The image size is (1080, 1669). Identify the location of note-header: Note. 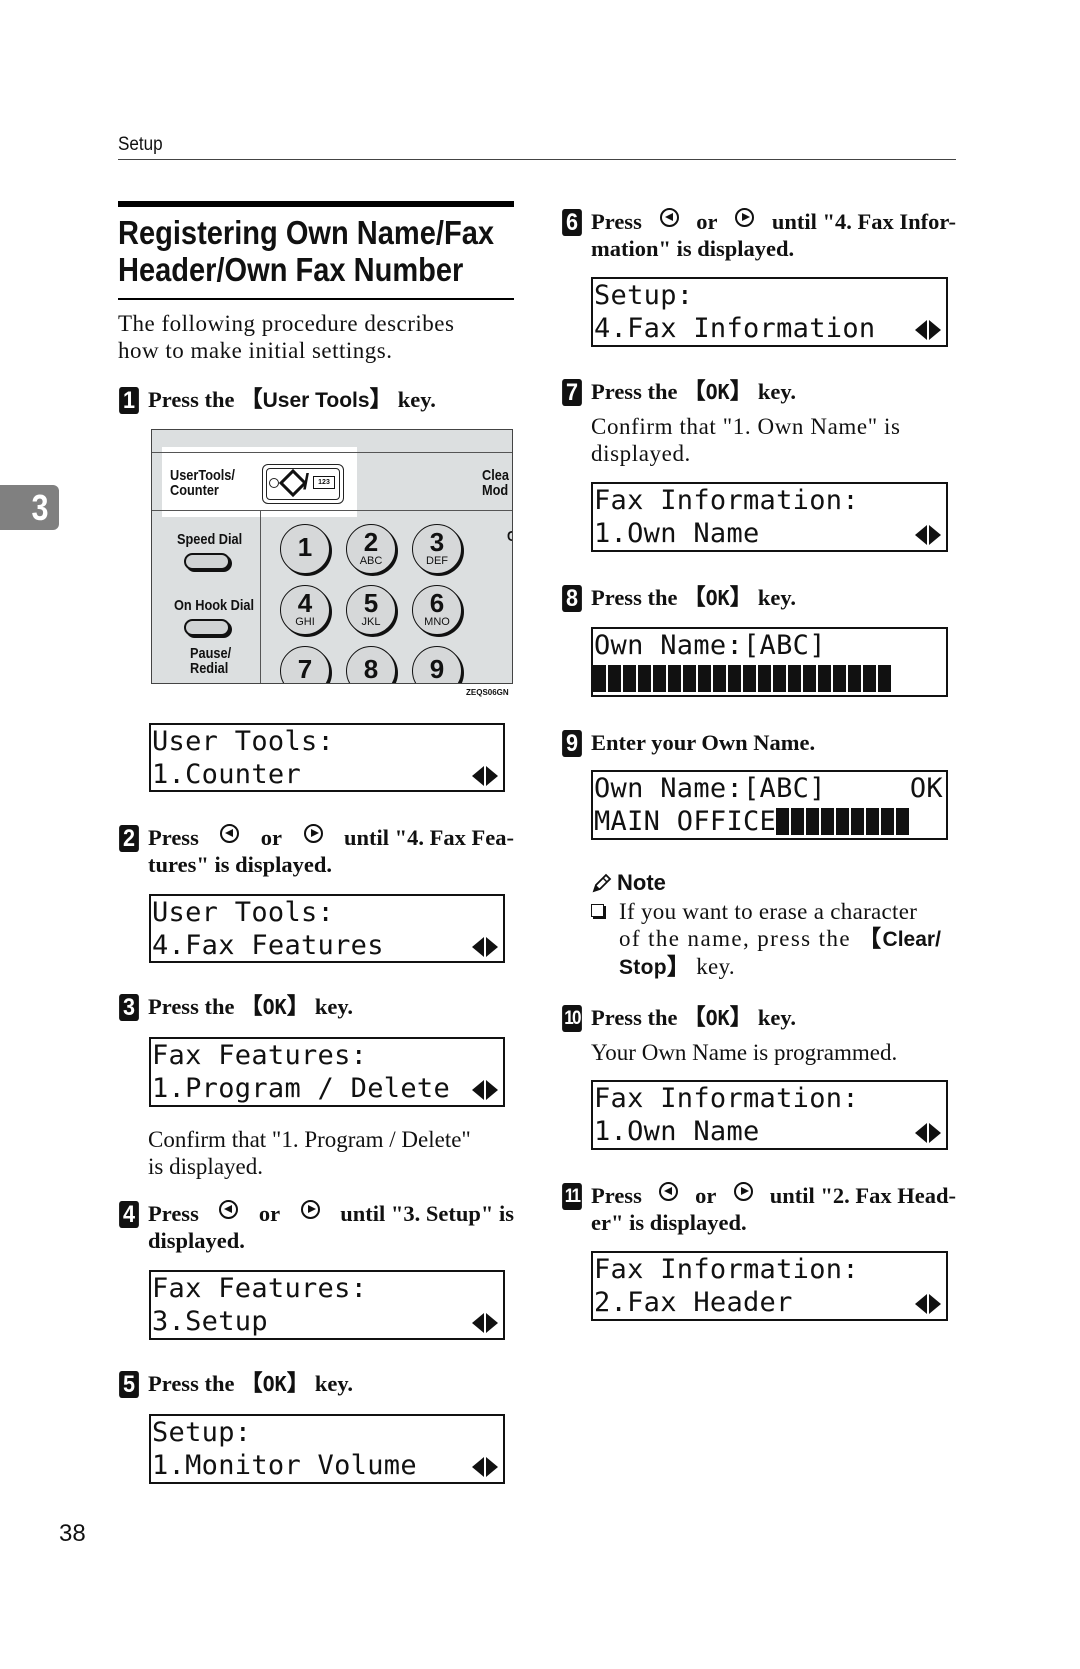
(773, 883).